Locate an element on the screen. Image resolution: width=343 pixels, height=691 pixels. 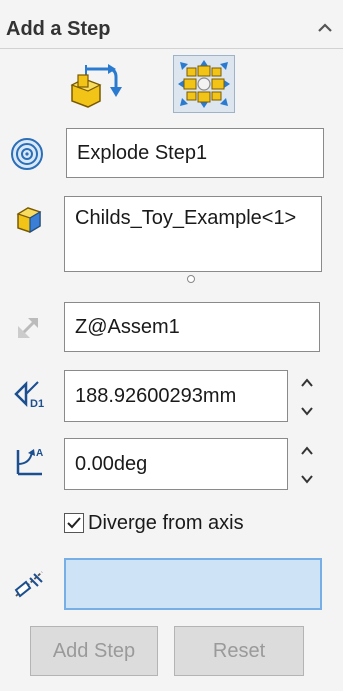
reset-label: Reset is located at coordinates (239, 650).